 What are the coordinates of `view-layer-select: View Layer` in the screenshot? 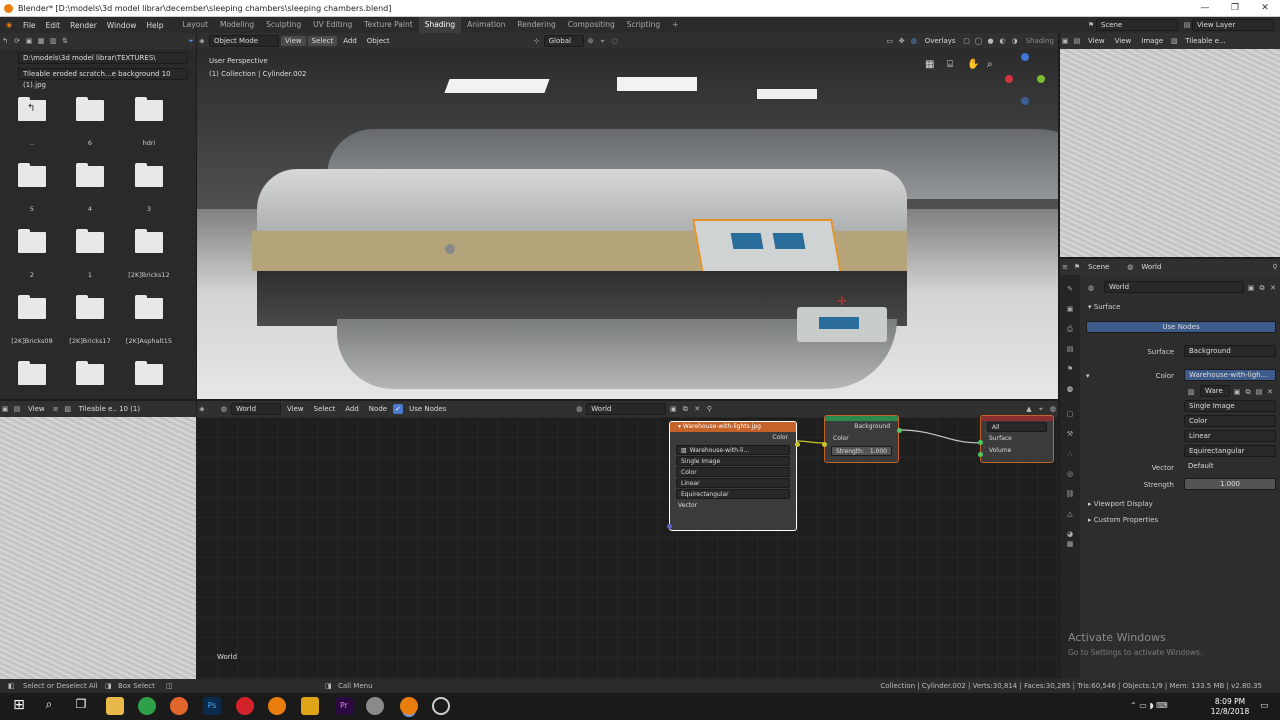 It's located at (1233, 25).